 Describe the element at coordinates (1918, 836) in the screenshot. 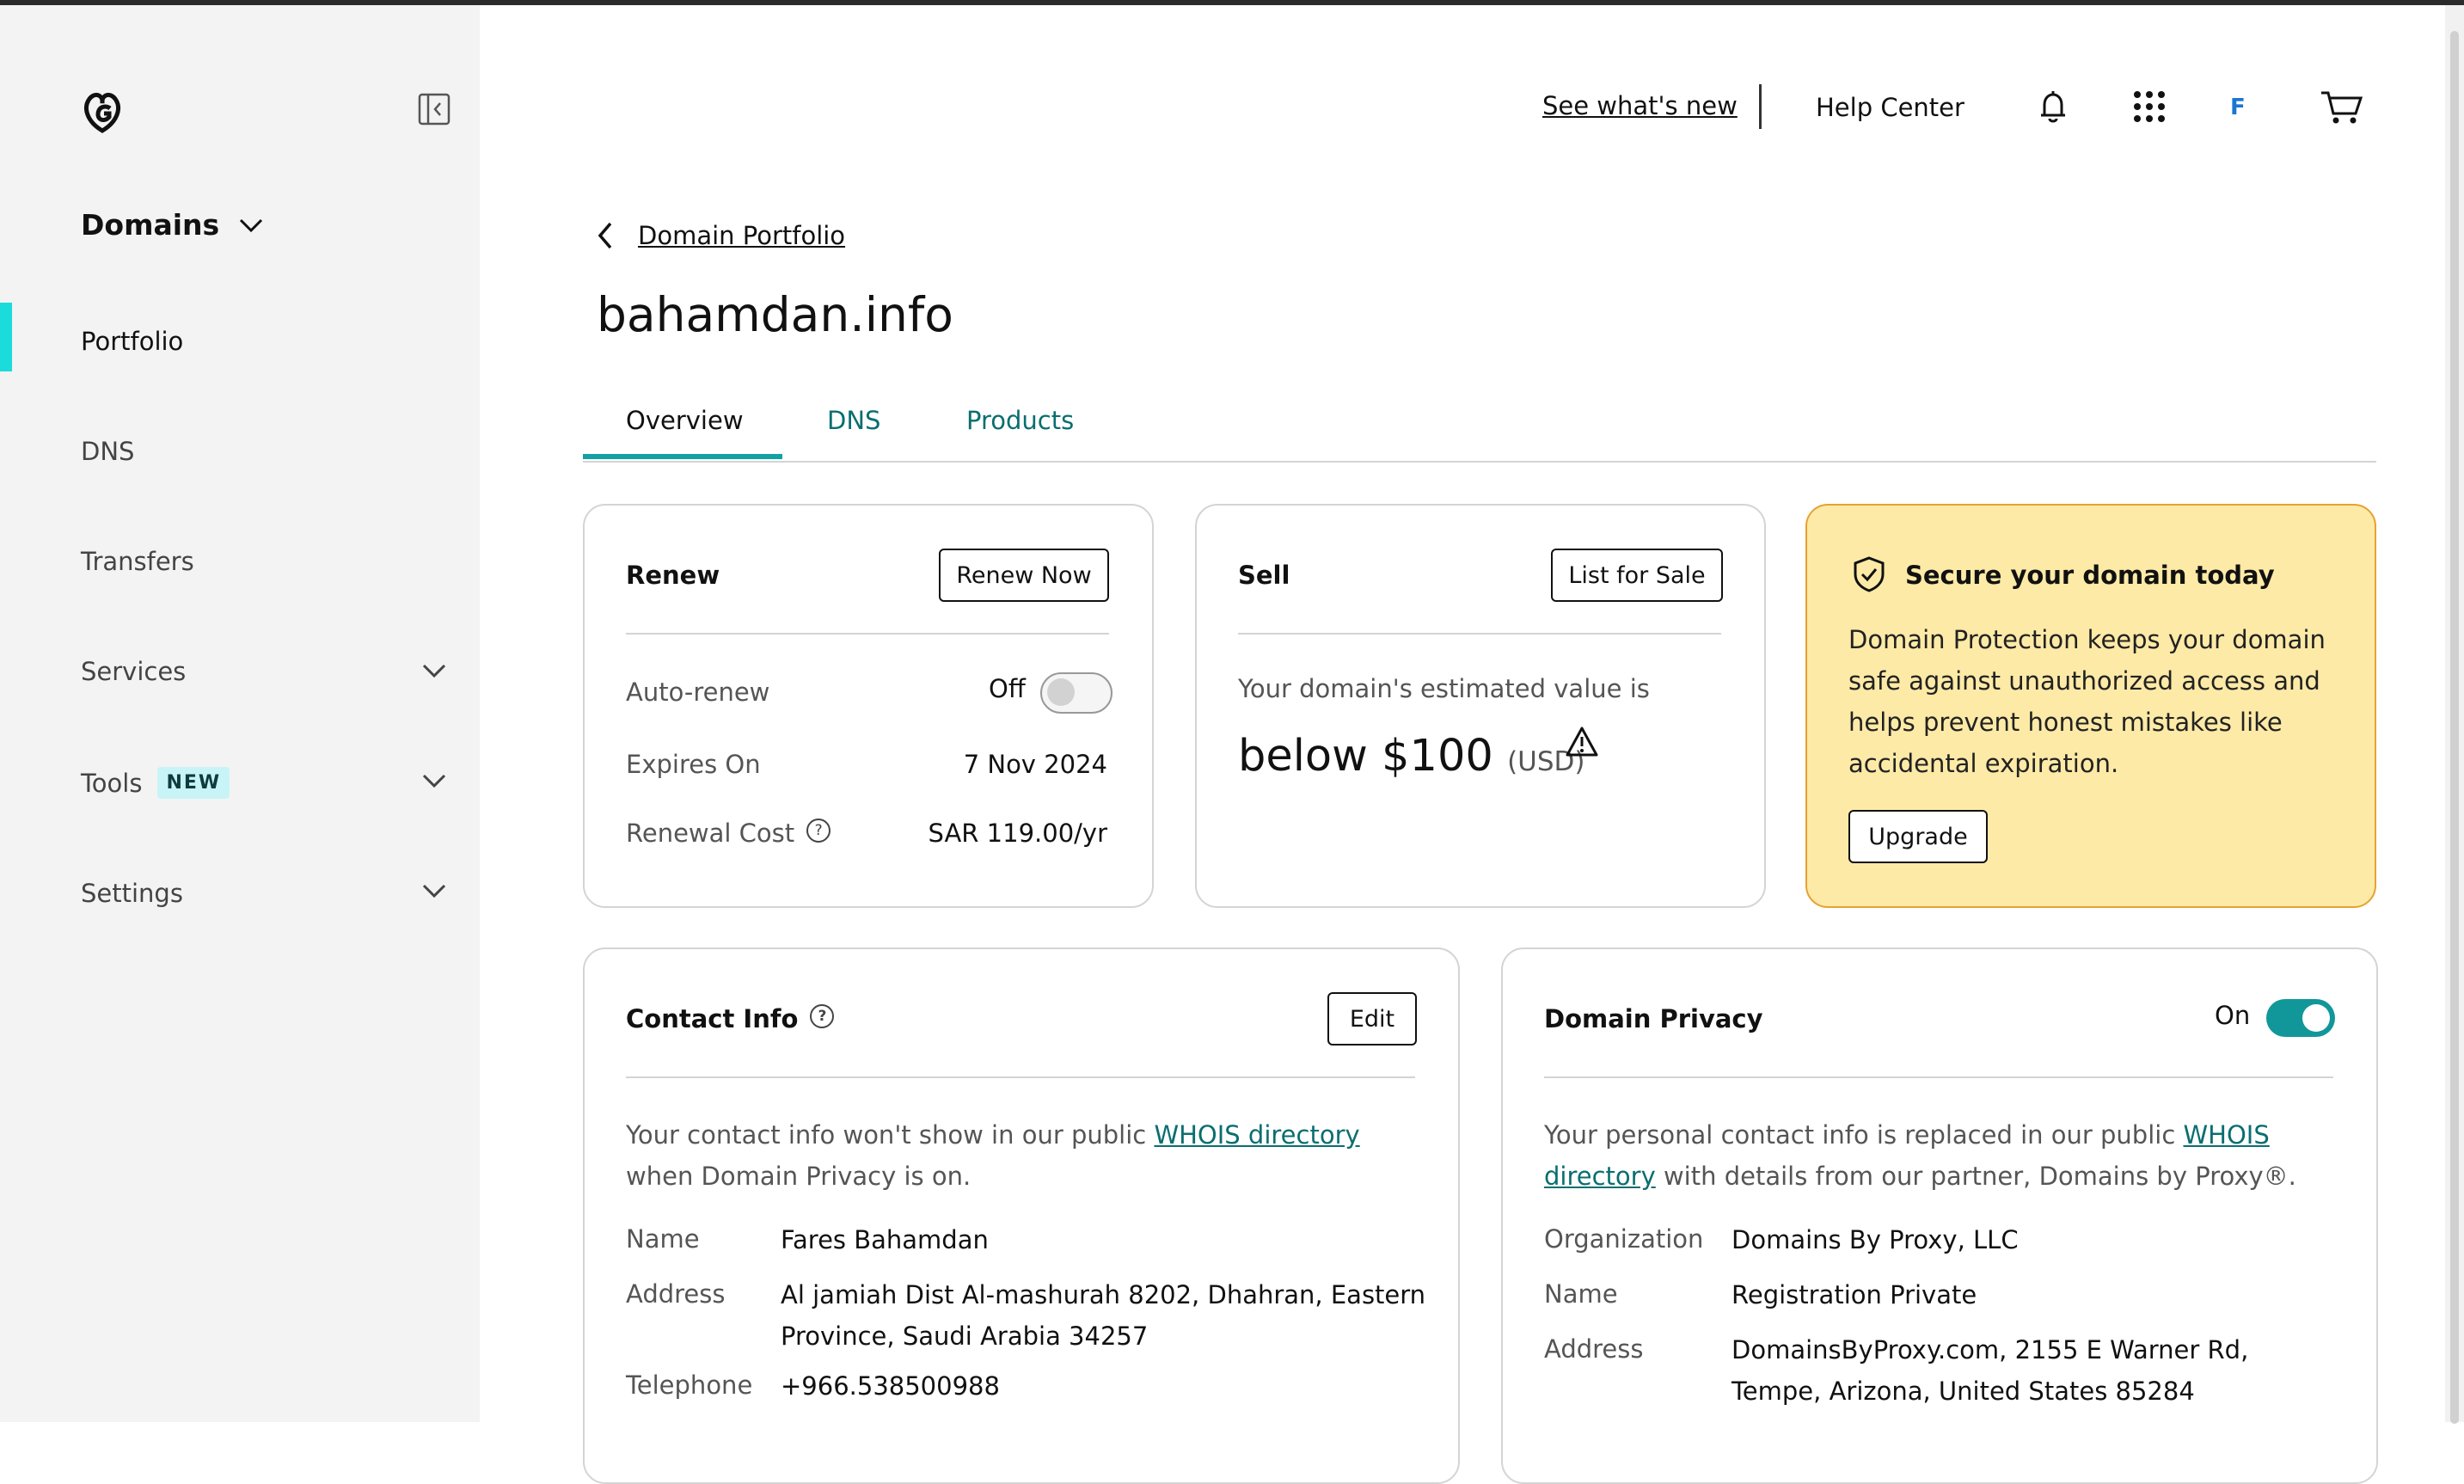

I see `upgrade-button: Upgrade` at that location.